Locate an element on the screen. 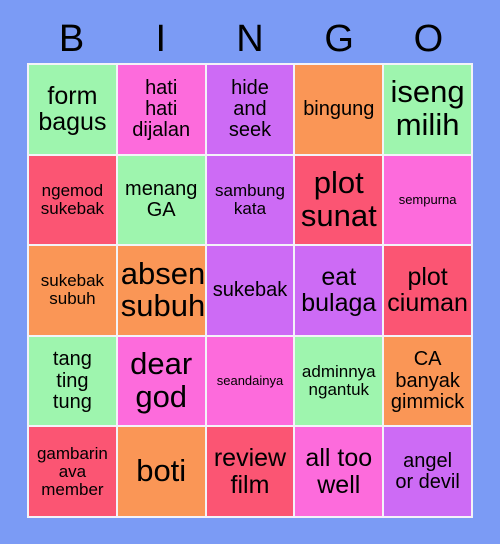 This screenshot has width=500, height=544. header-letter-g: G is located at coordinates (339, 38).